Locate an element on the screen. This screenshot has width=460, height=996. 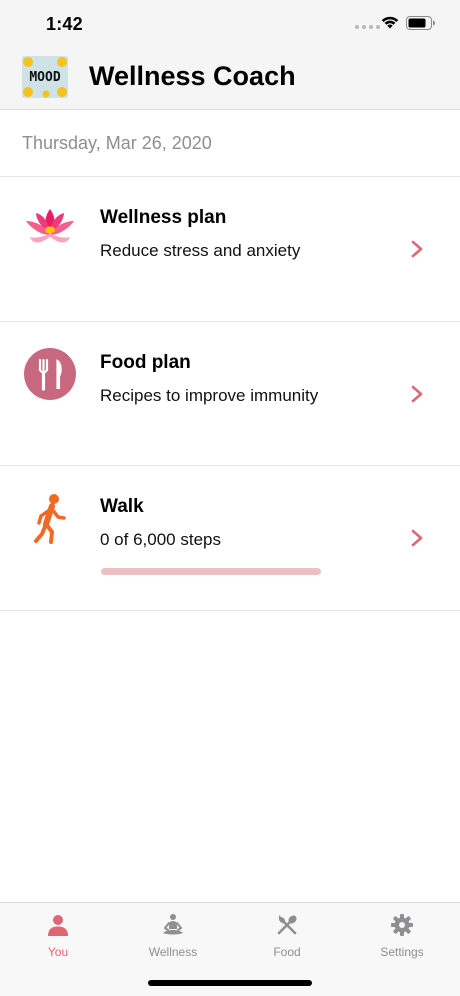
tab-label: You is located at coordinates (58, 952).